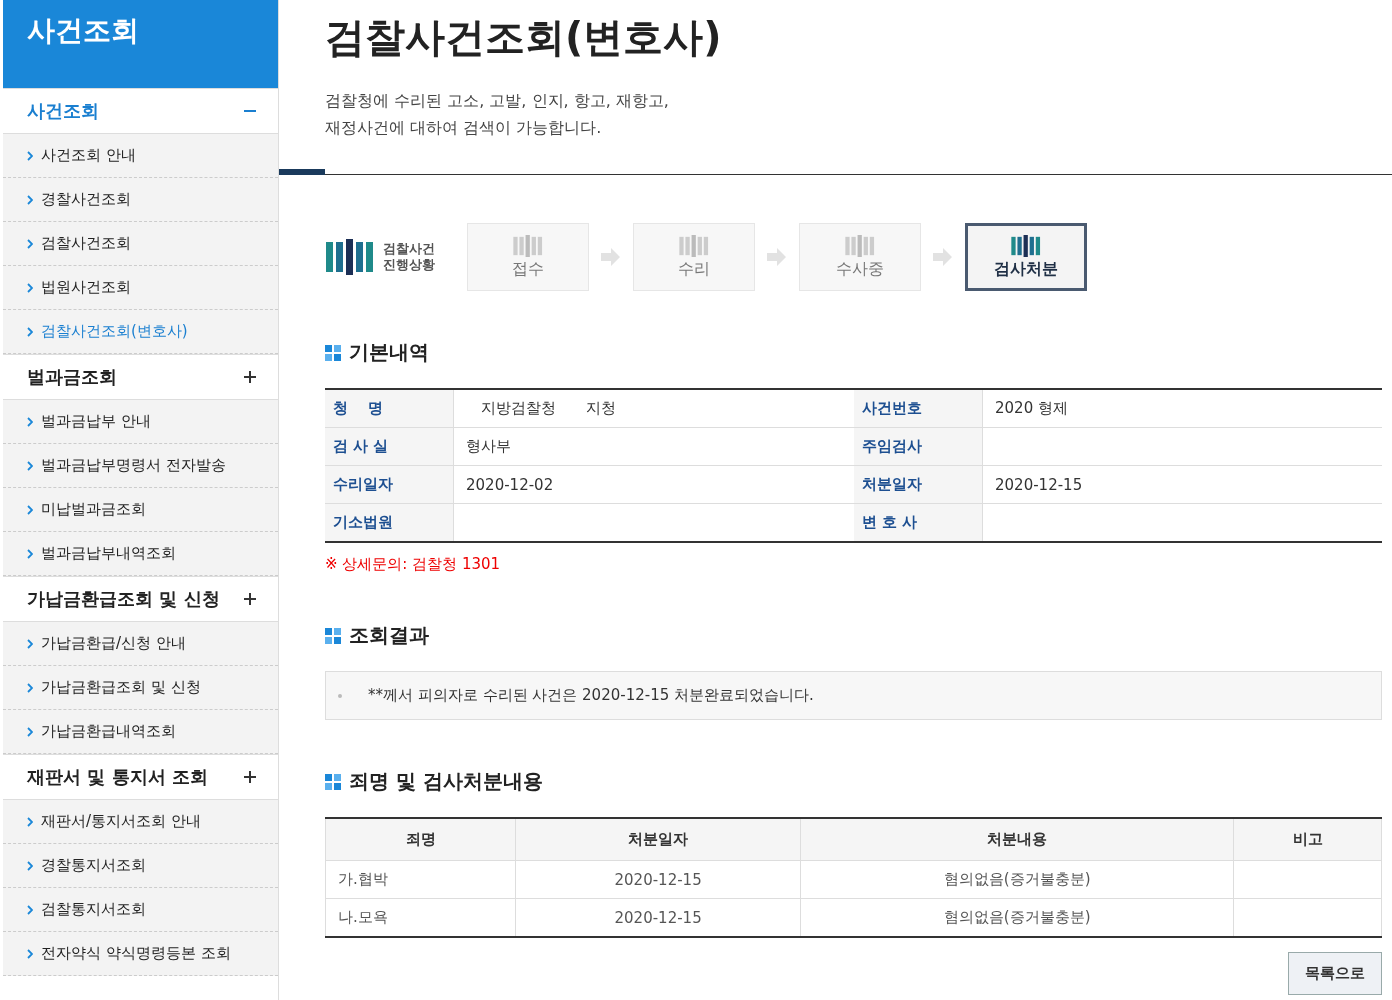 The height and width of the screenshot is (1000, 1392). I want to click on progress-step: 검사처분, so click(1026, 257).